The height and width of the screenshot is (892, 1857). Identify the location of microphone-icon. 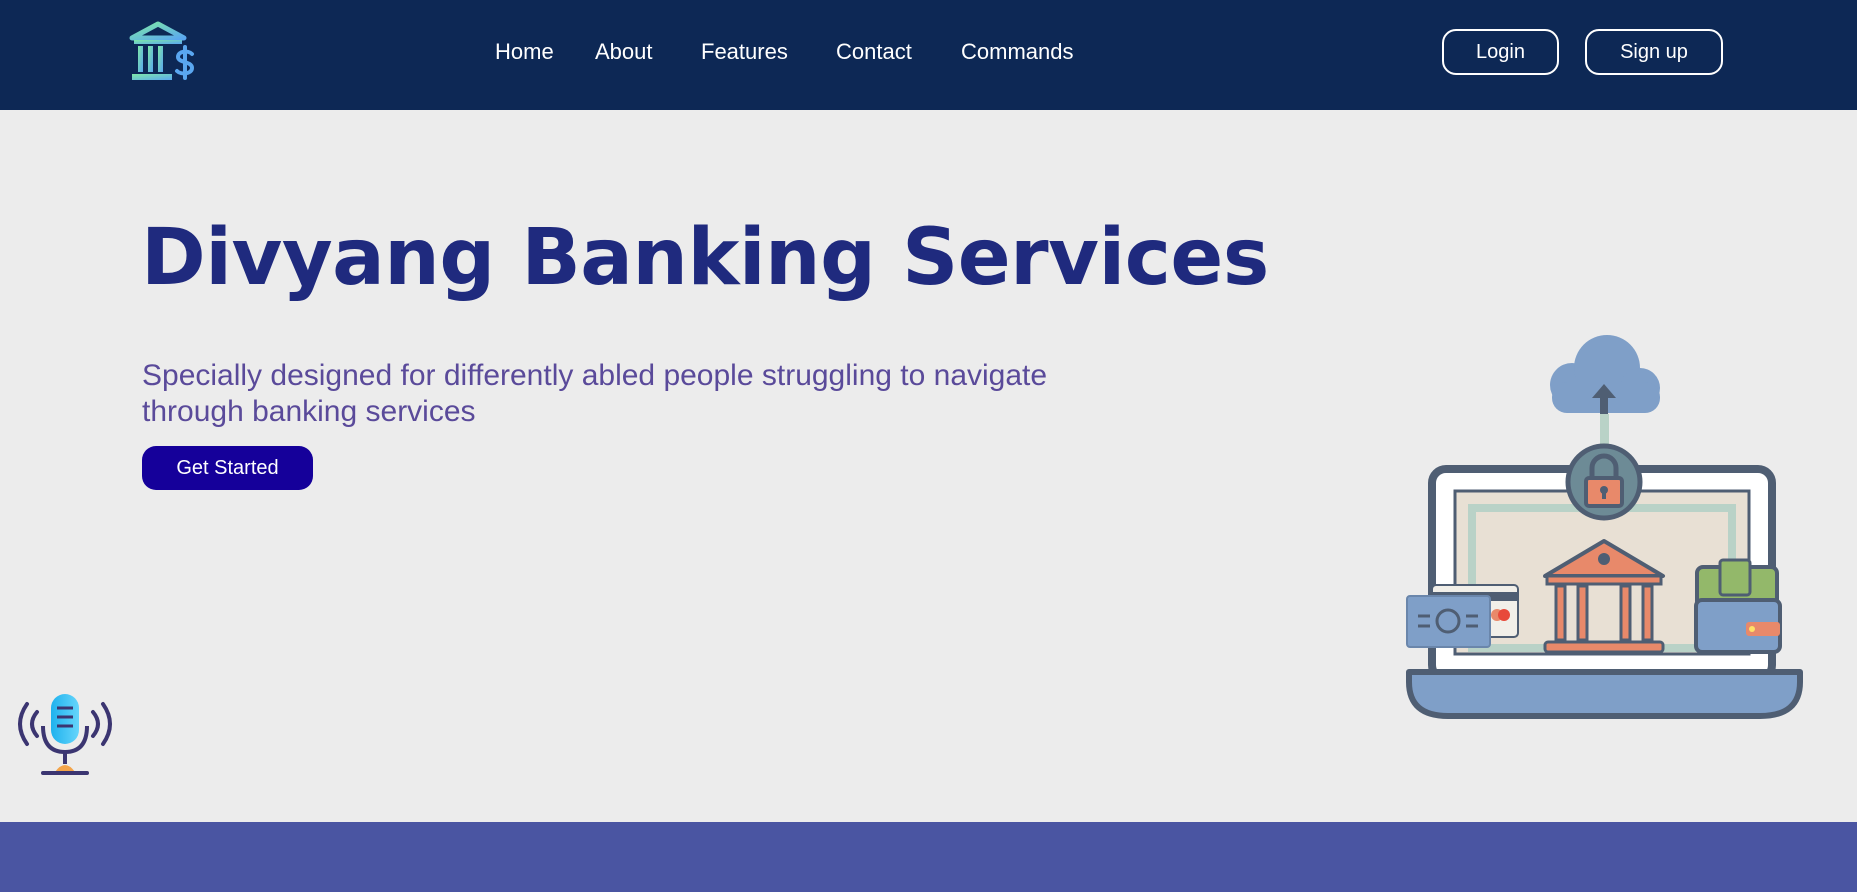
(65, 734).